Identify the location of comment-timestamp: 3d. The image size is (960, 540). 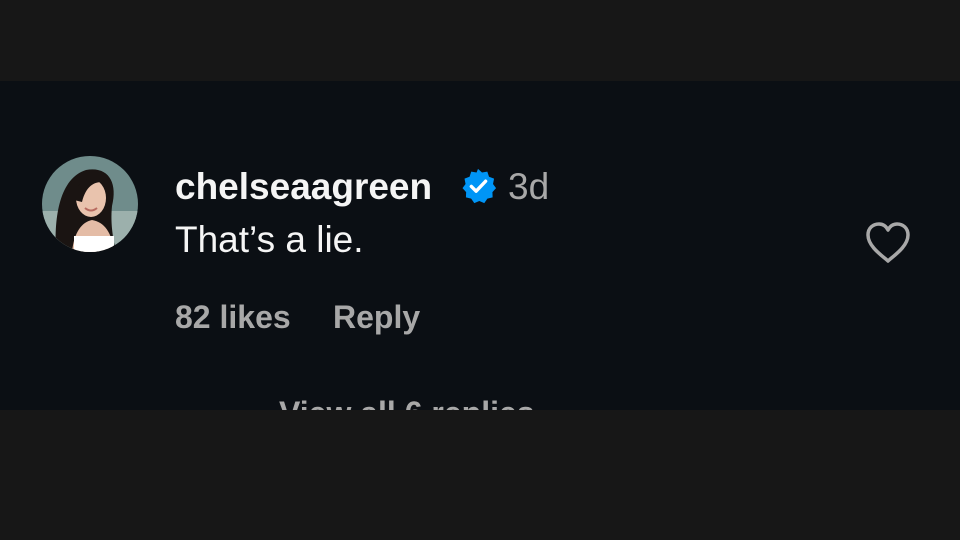
(529, 186).